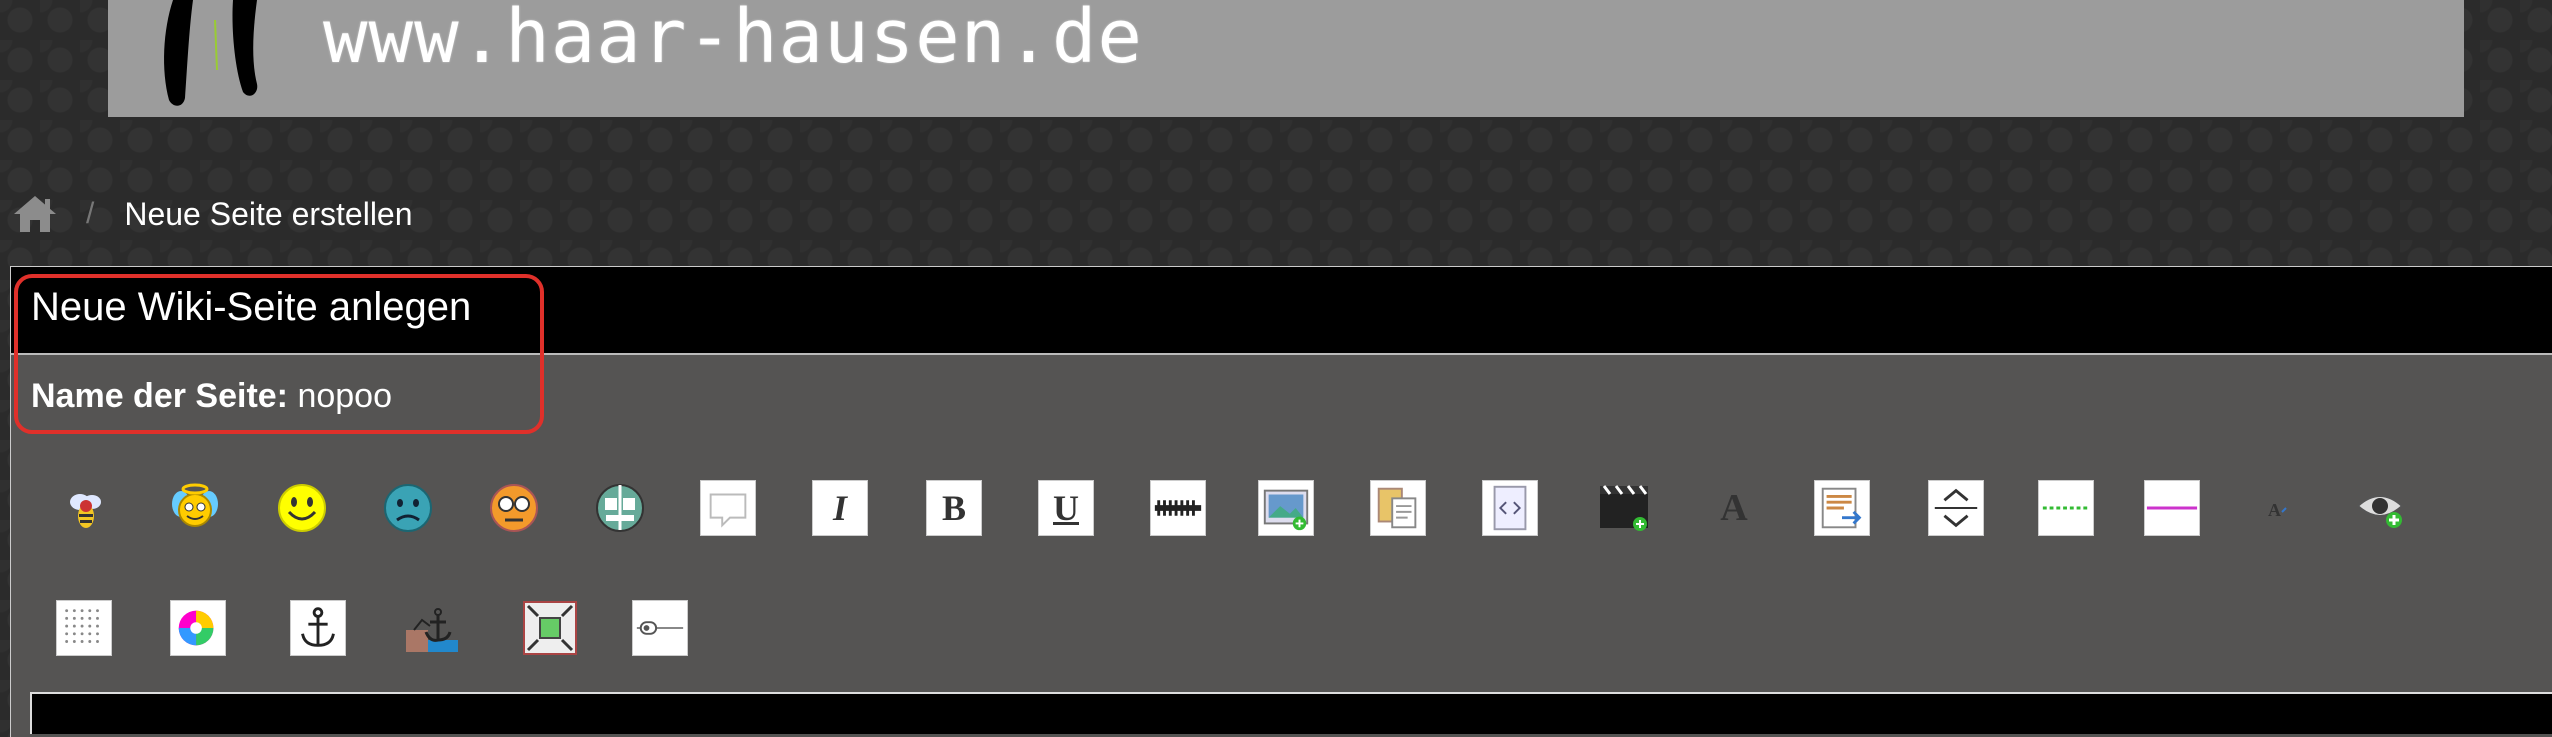 The width and height of the screenshot is (2552, 737). Describe the element at coordinates (268, 213) in the screenshot. I see `breadcrumb-current: Neue Seite erstellen` at that location.